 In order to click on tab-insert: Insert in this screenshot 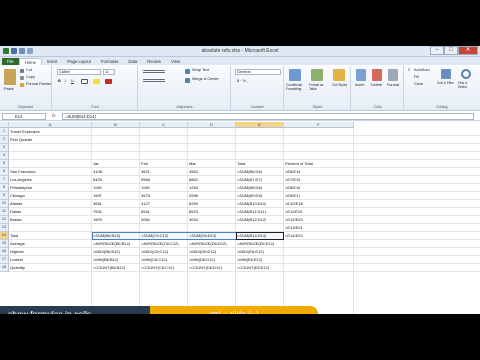, I will do `click(52, 61)`.